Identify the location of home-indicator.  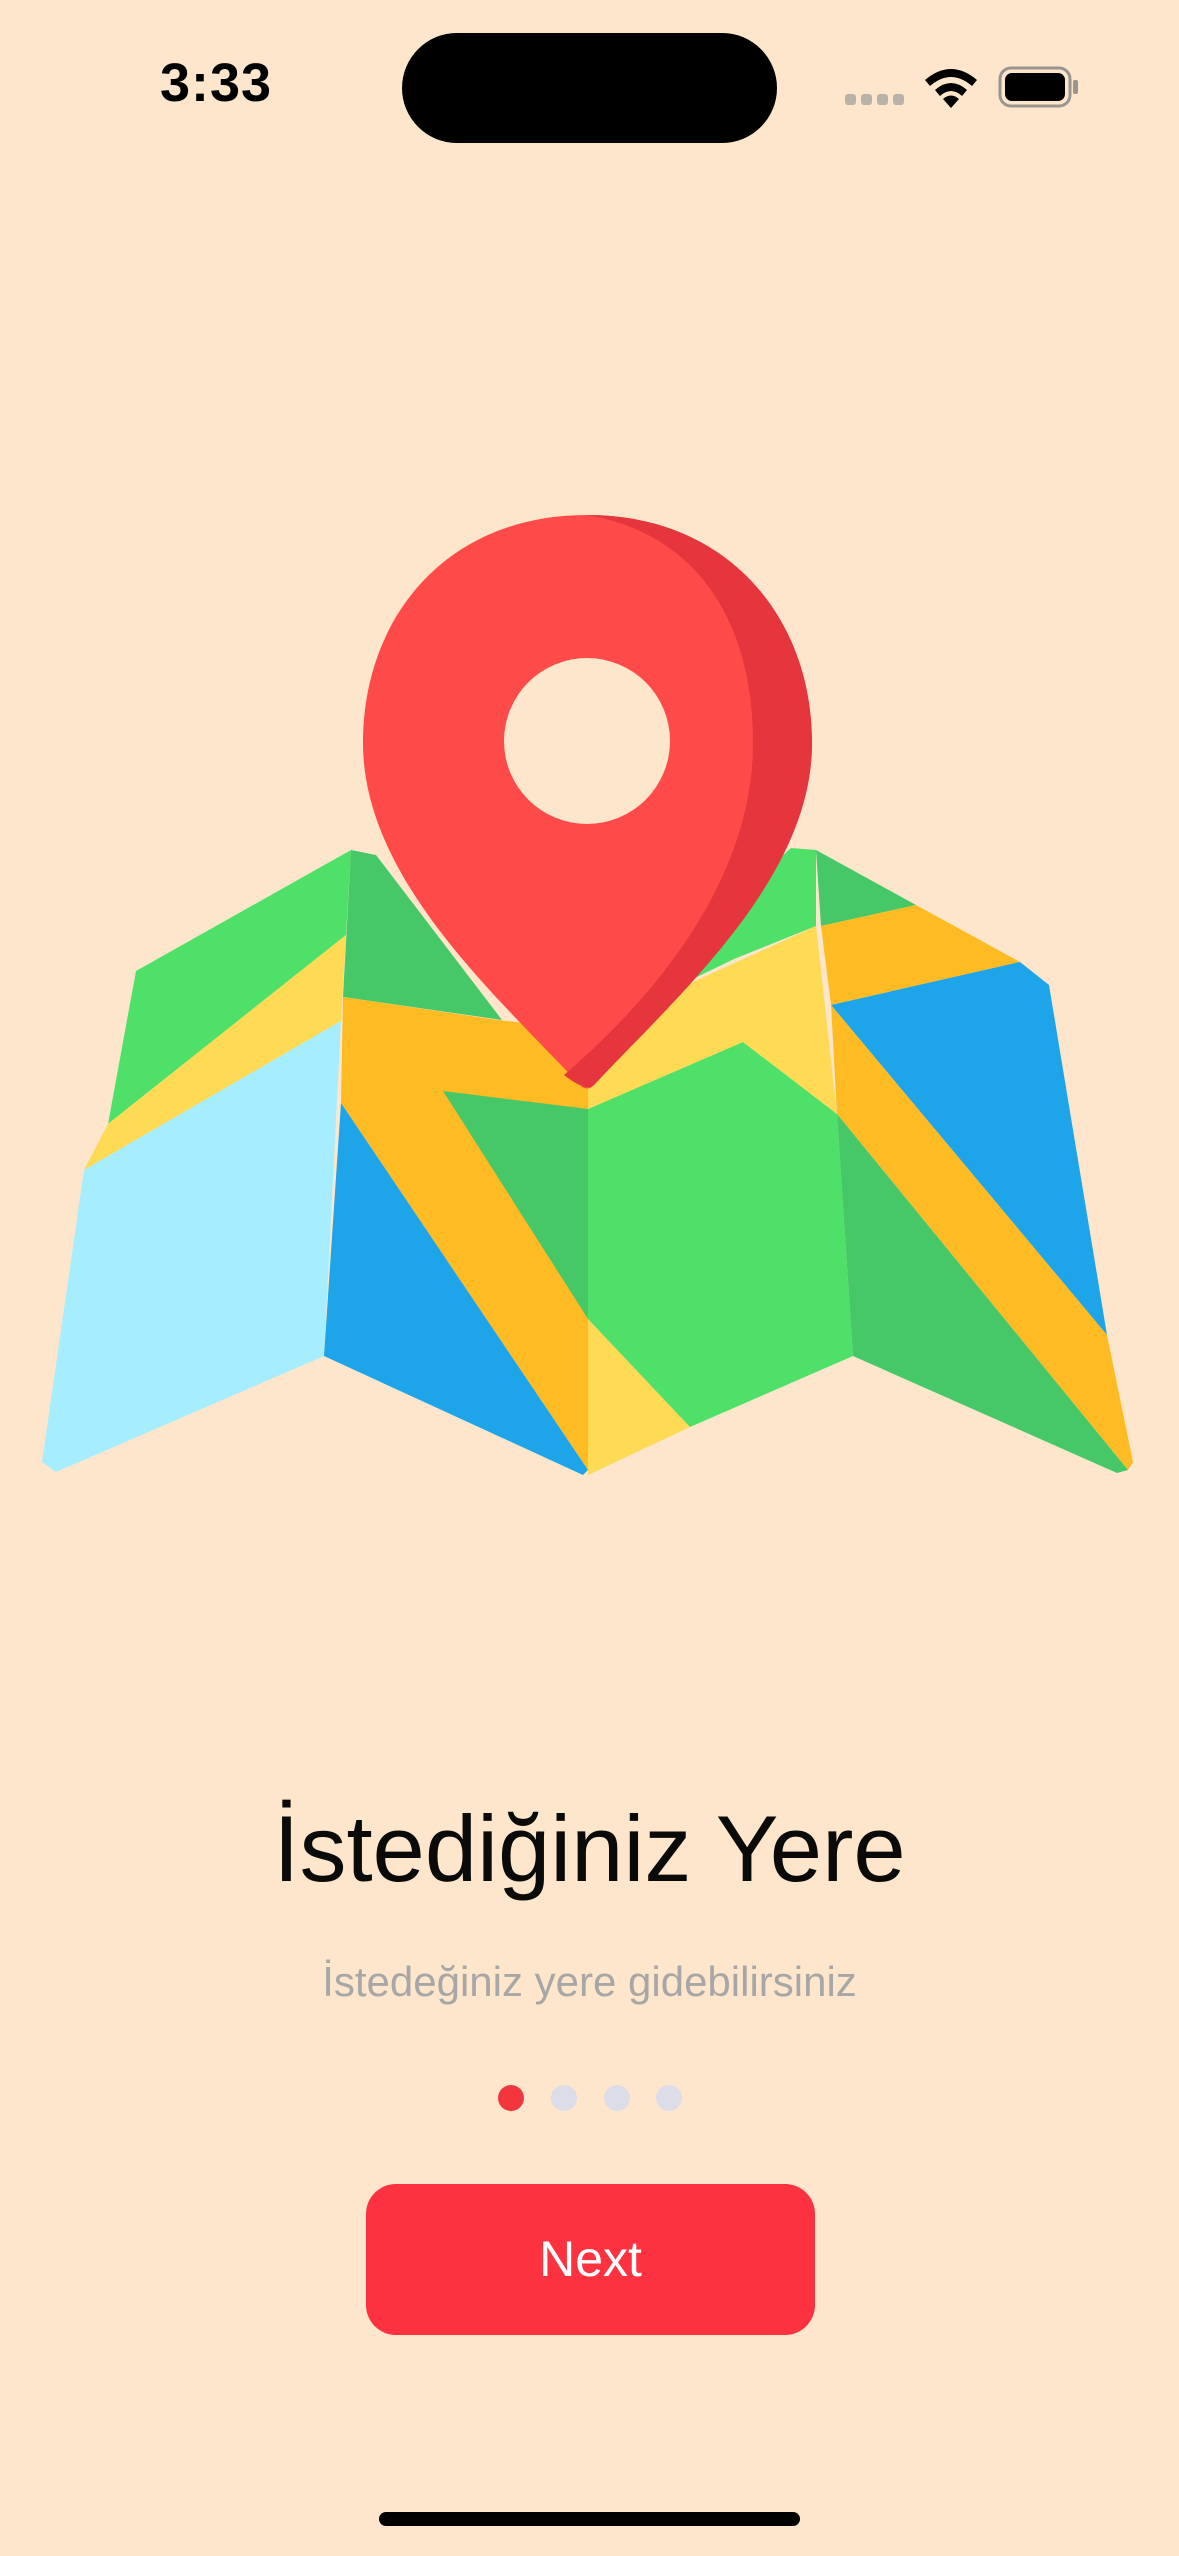
(589, 2519).